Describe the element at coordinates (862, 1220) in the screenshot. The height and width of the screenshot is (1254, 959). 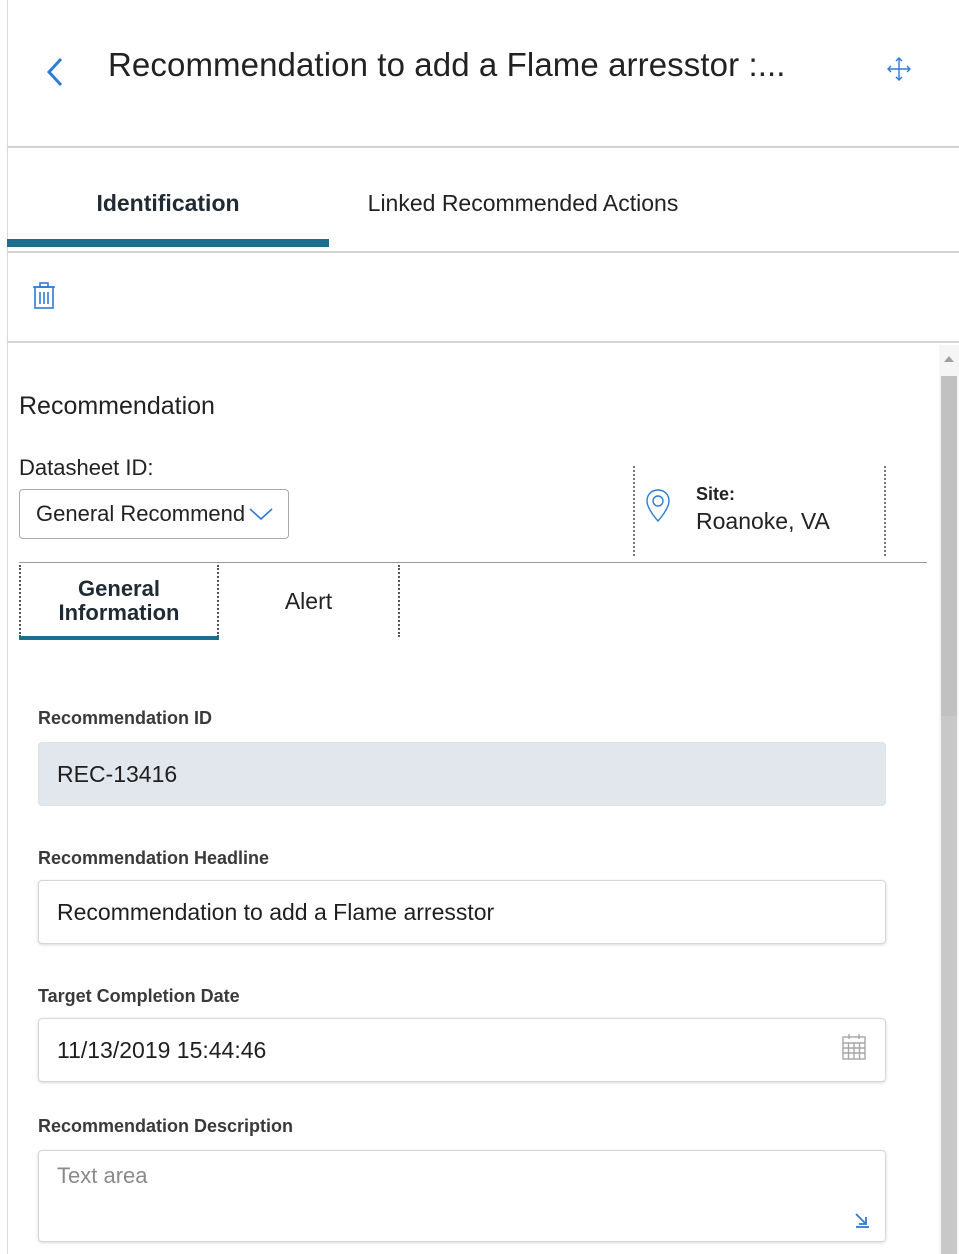
I see `expand-icon` at that location.